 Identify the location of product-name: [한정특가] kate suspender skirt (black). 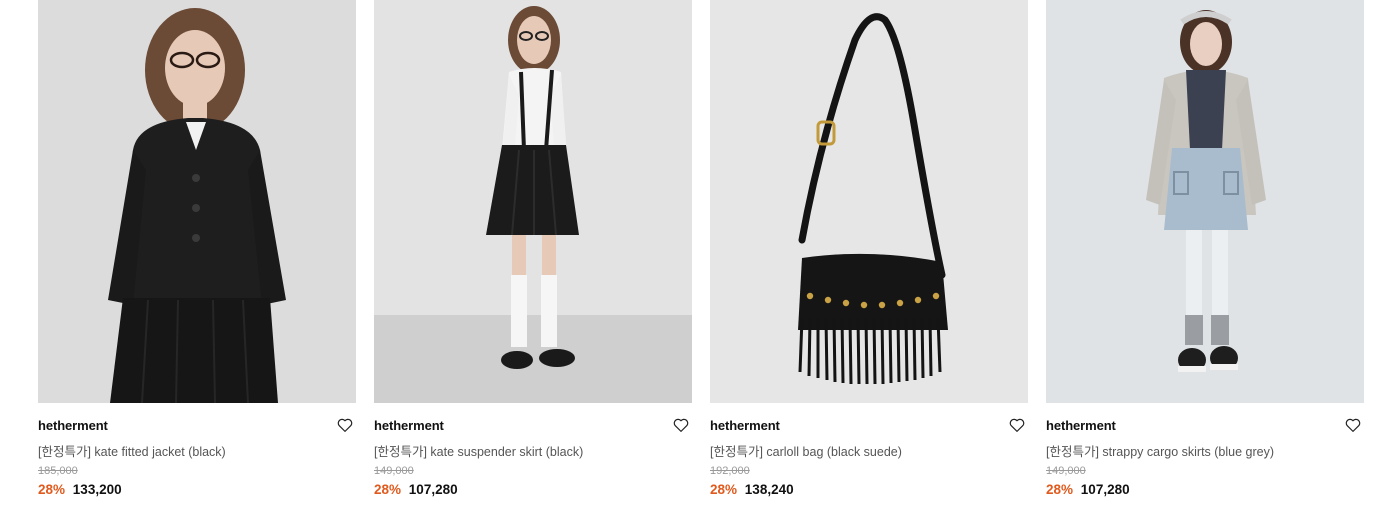
(533, 450).